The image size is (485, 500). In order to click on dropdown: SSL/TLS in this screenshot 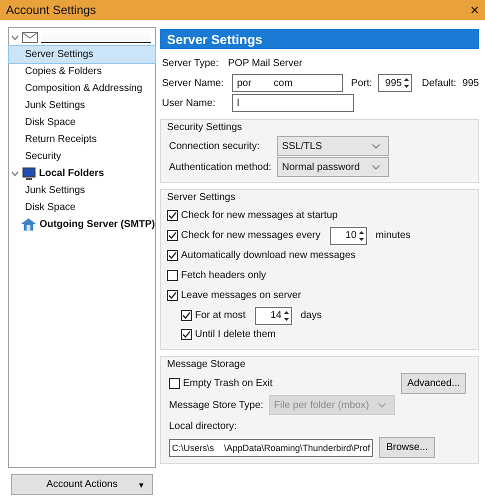, I will do `click(333, 146)`.